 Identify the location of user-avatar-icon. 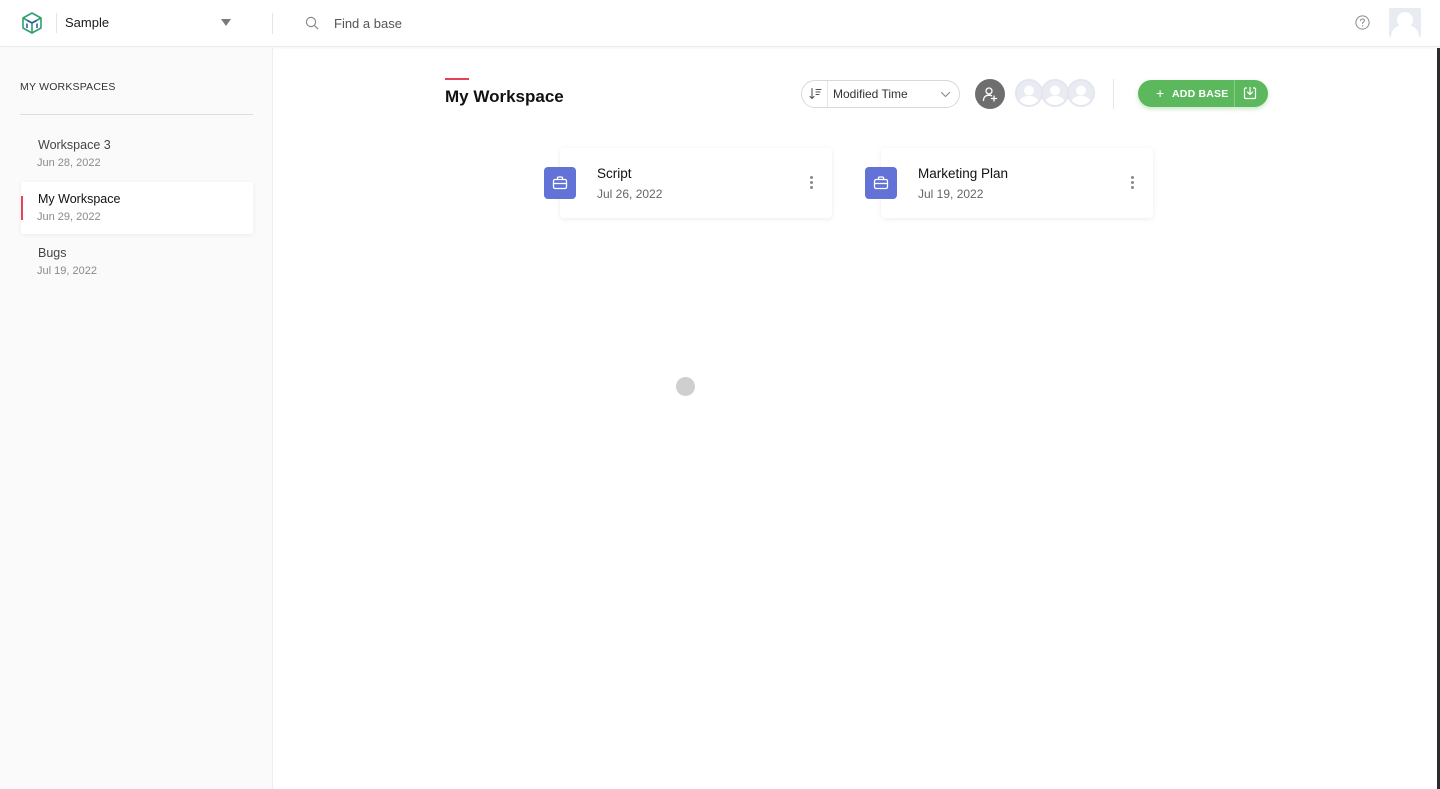
(1405, 24).